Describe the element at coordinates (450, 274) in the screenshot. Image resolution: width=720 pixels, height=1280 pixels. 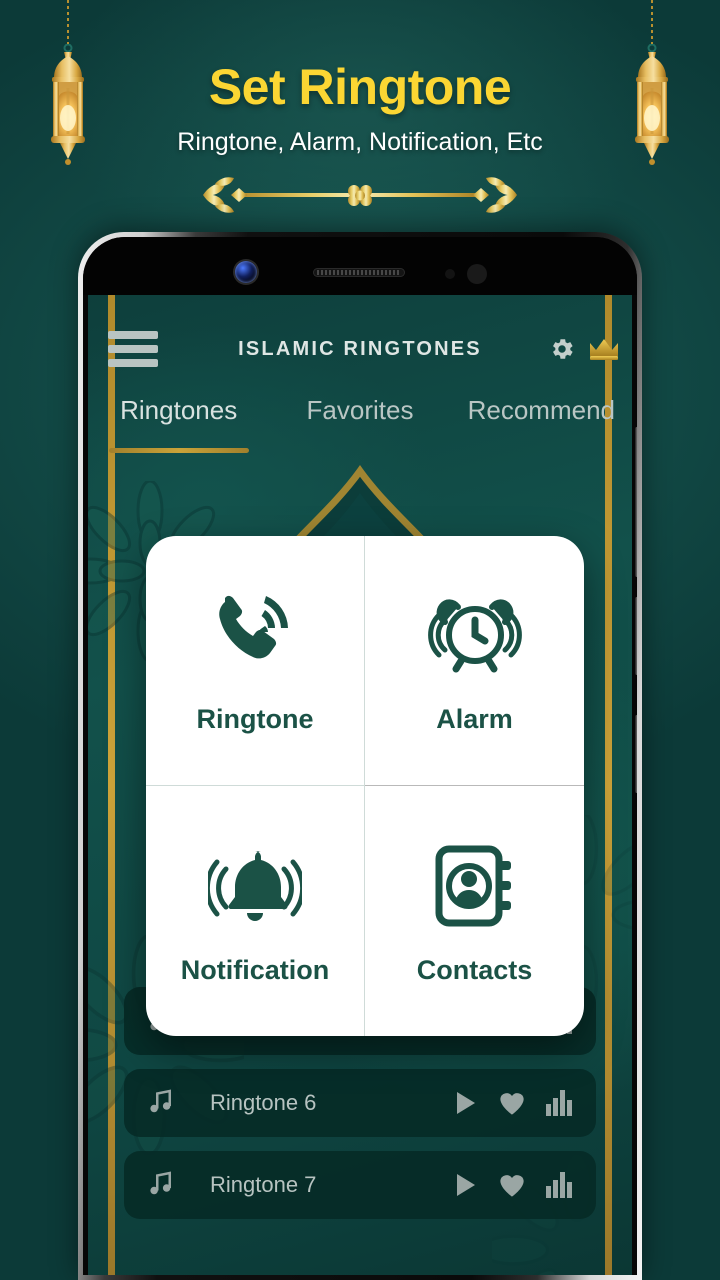
I see `proximity-sensor-icon` at that location.